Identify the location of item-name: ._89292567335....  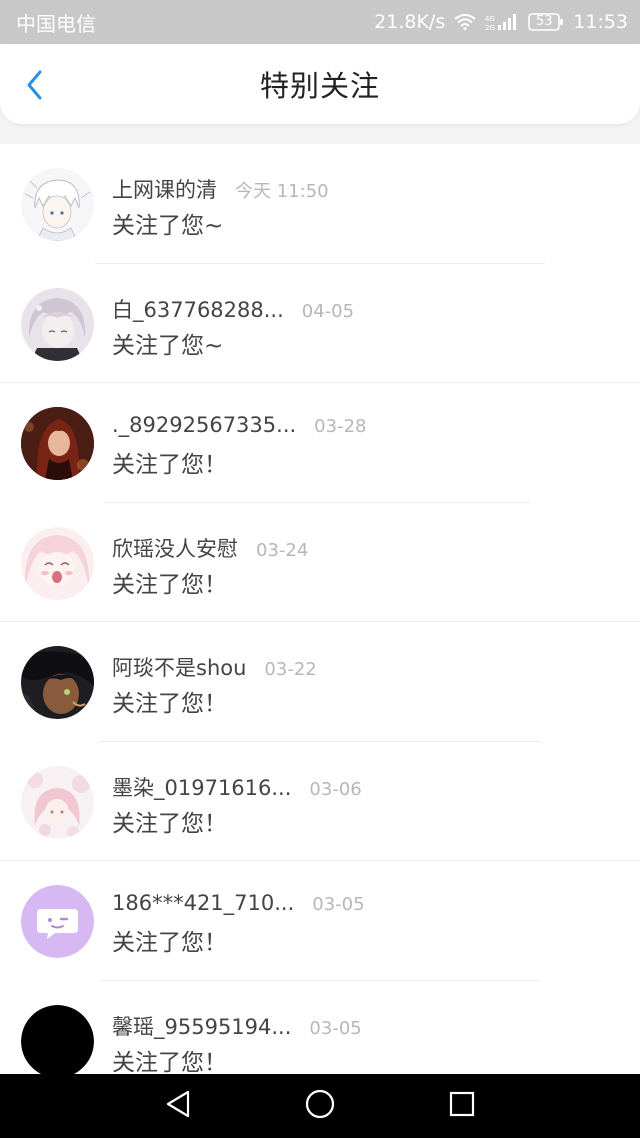
(204, 425).